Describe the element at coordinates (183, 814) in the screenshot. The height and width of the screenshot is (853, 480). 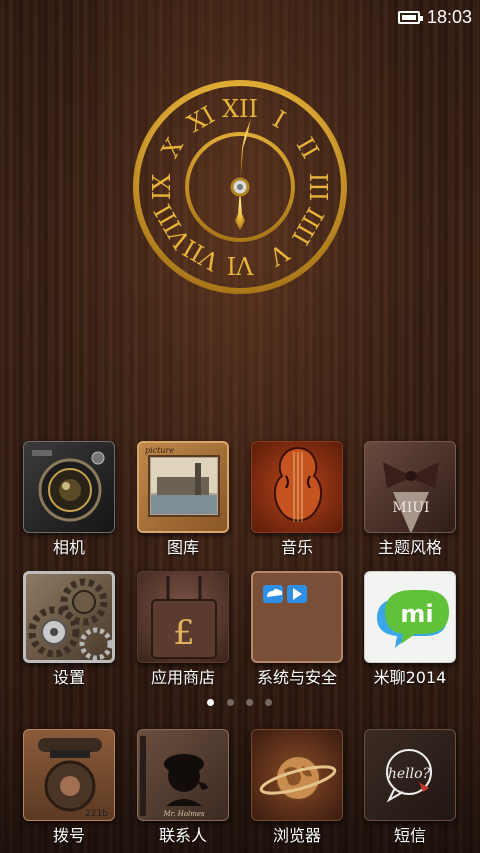
I see `contacts-badge: Mr. Holmes` at that location.